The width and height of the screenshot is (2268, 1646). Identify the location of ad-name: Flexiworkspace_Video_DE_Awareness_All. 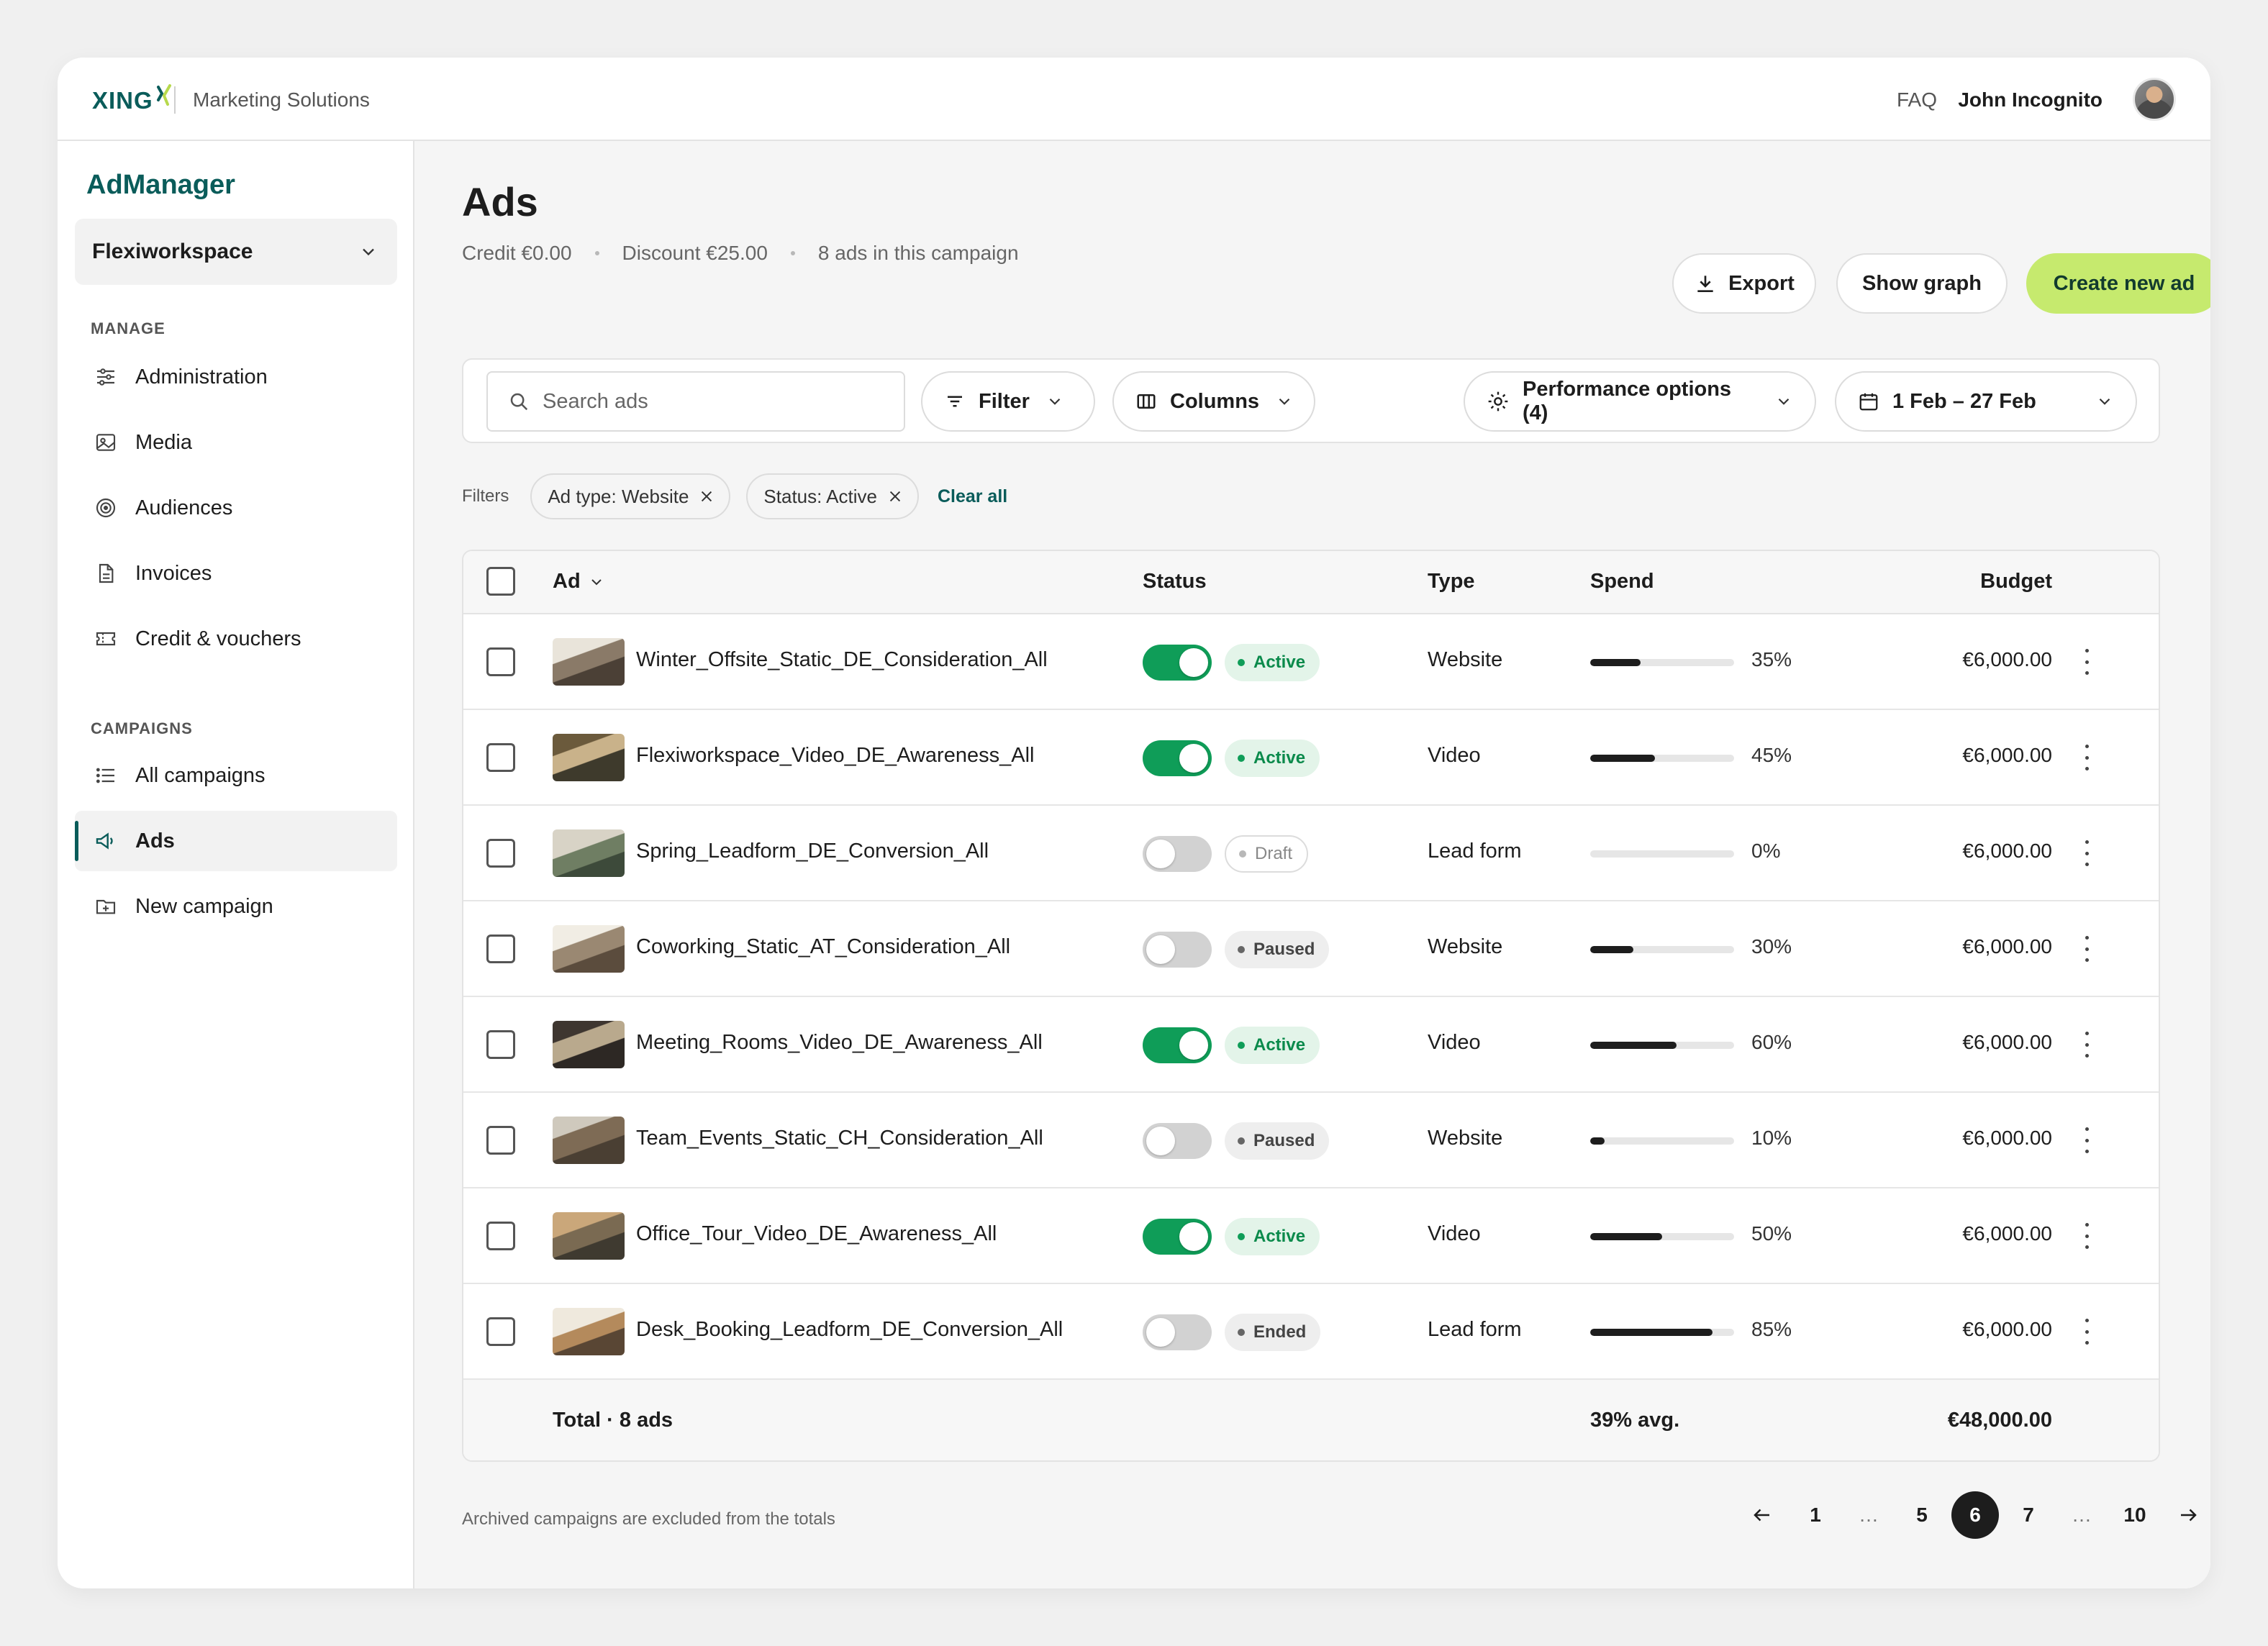
(835, 756).